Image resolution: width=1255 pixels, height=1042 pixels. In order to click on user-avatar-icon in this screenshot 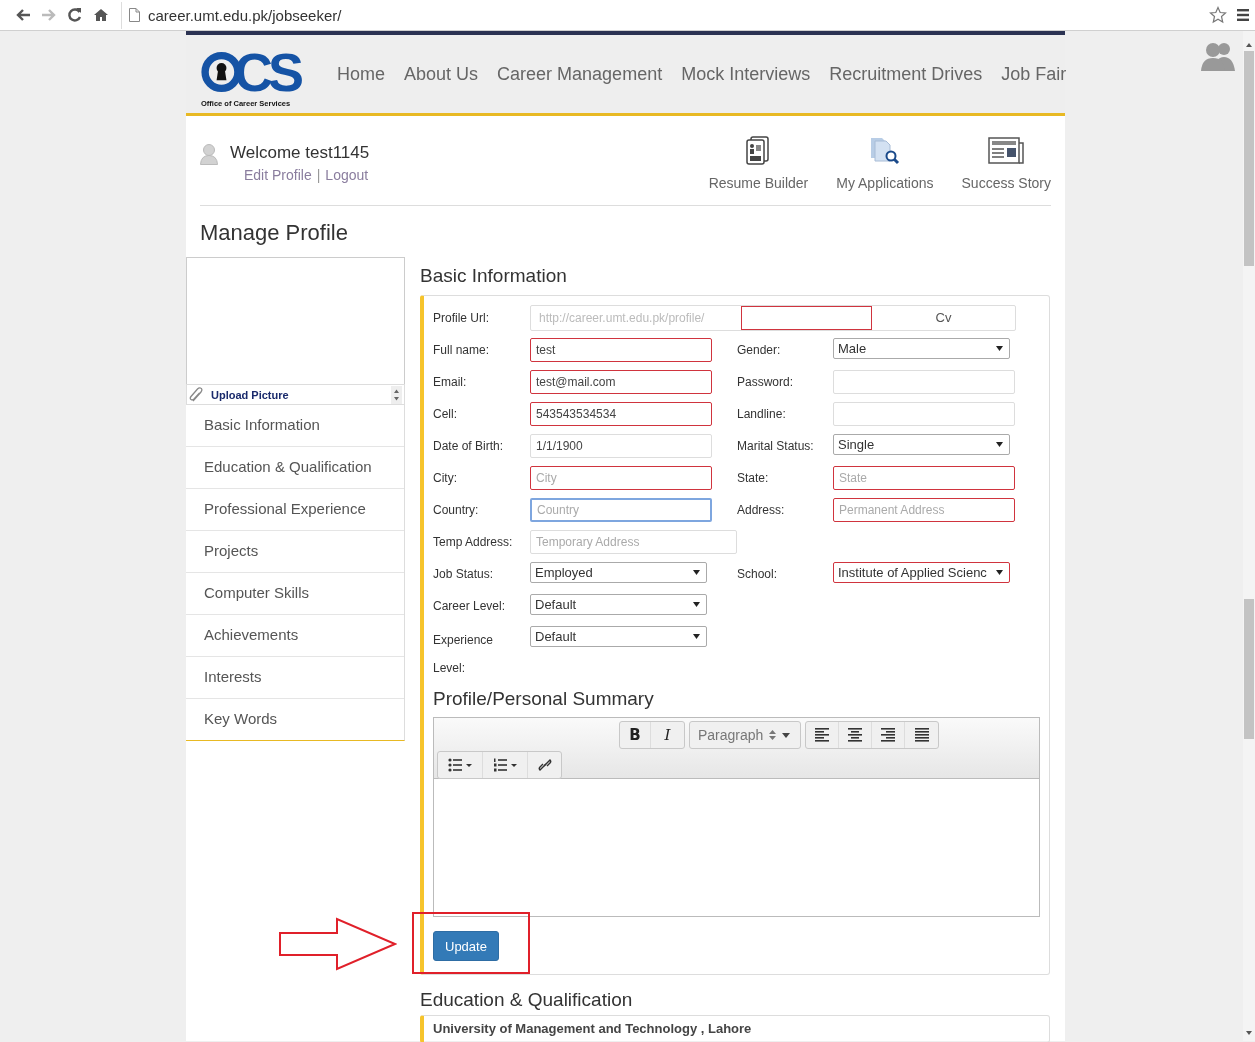, I will do `click(209, 154)`.